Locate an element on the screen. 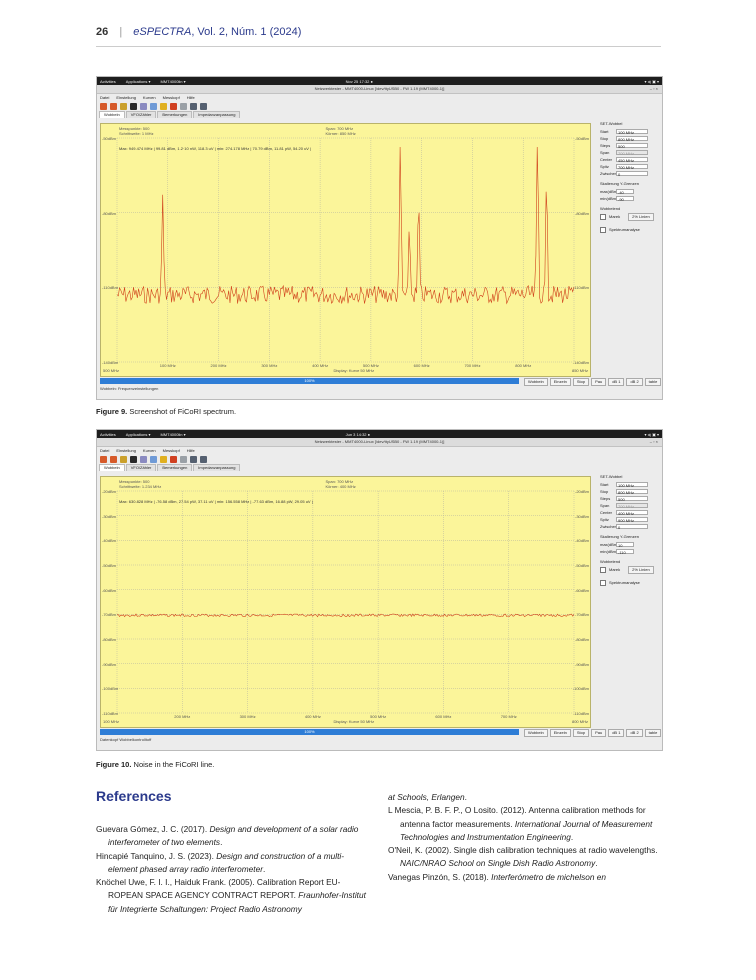  plot-info-left: Messpunkte: 500 Schrittweite: 1.234 MHz is located at coordinates (140, 484).